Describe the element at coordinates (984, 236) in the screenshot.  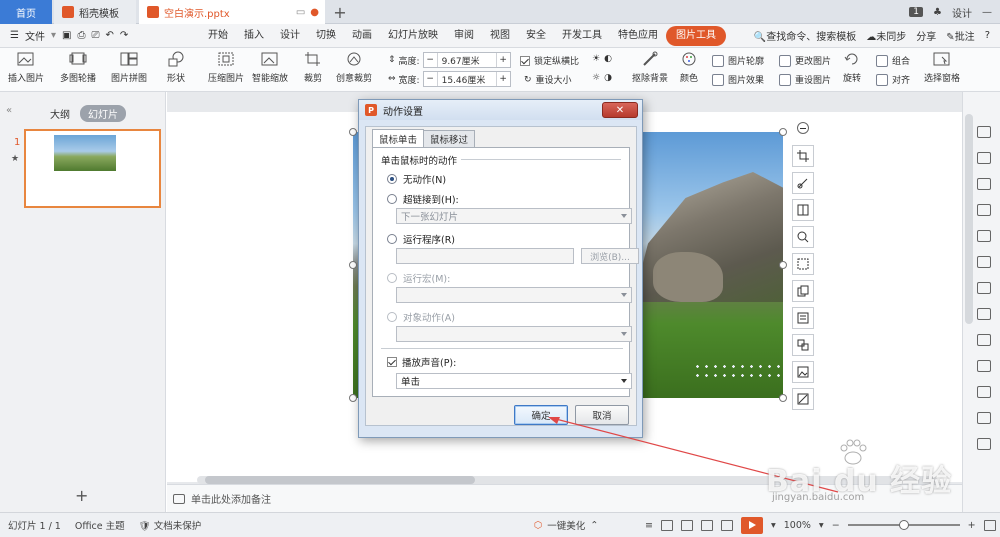
I see `layout-panel-icon` at that location.